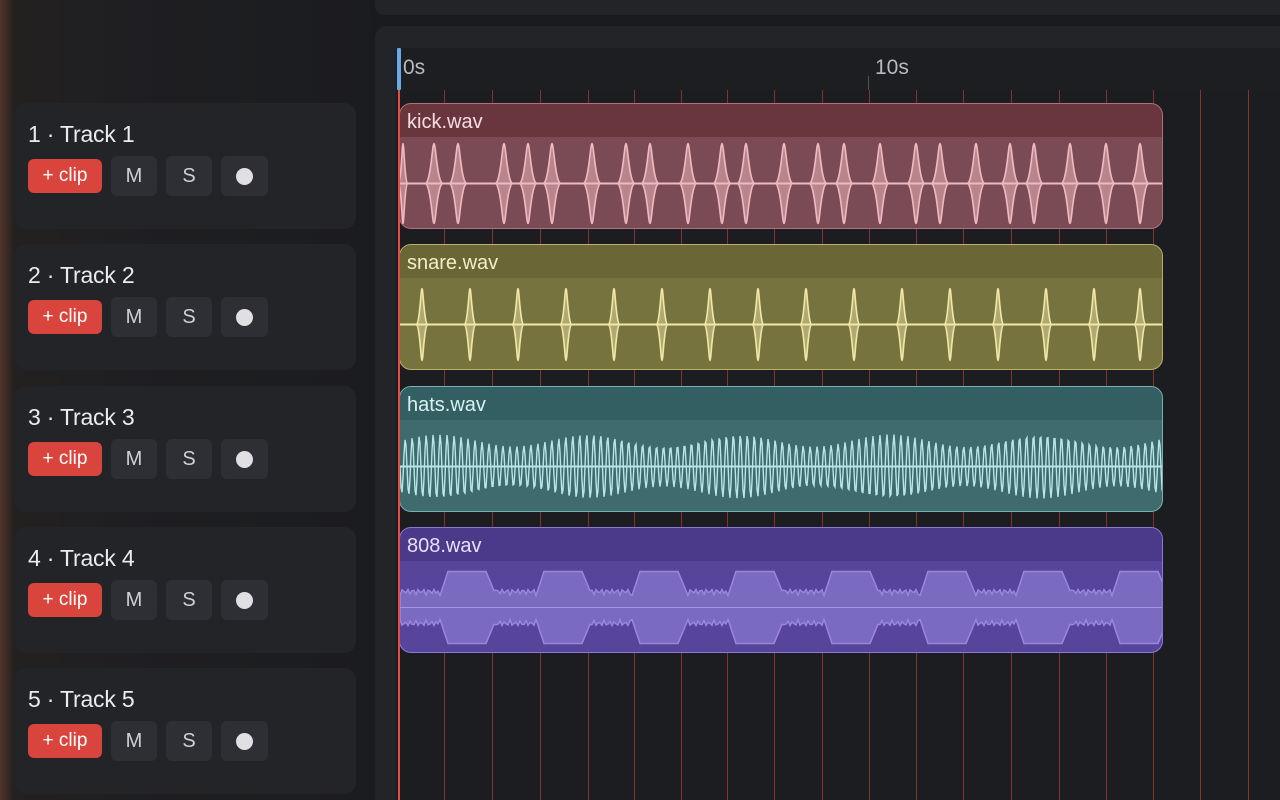 This screenshot has width=1280, height=800. I want to click on track-title: 5 · Track 5, so click(81, 699).